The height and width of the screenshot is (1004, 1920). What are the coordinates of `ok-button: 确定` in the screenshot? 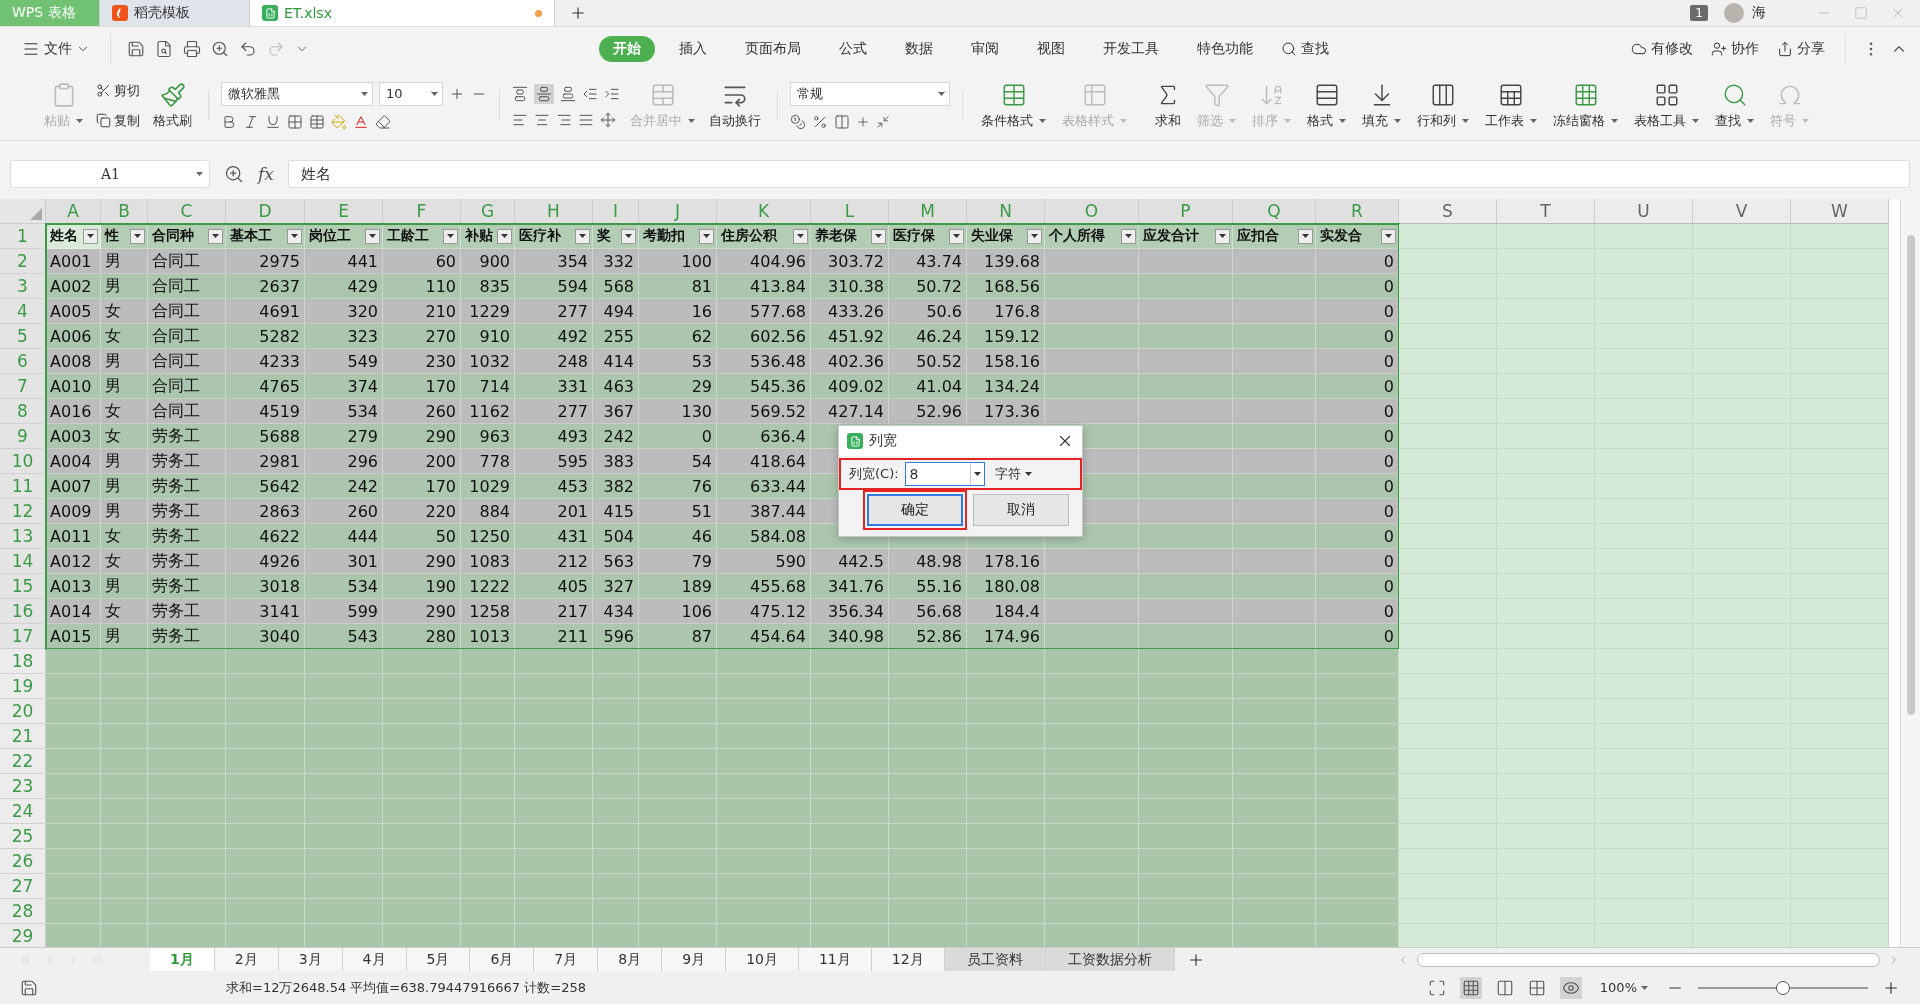 It's located at (915, 510).